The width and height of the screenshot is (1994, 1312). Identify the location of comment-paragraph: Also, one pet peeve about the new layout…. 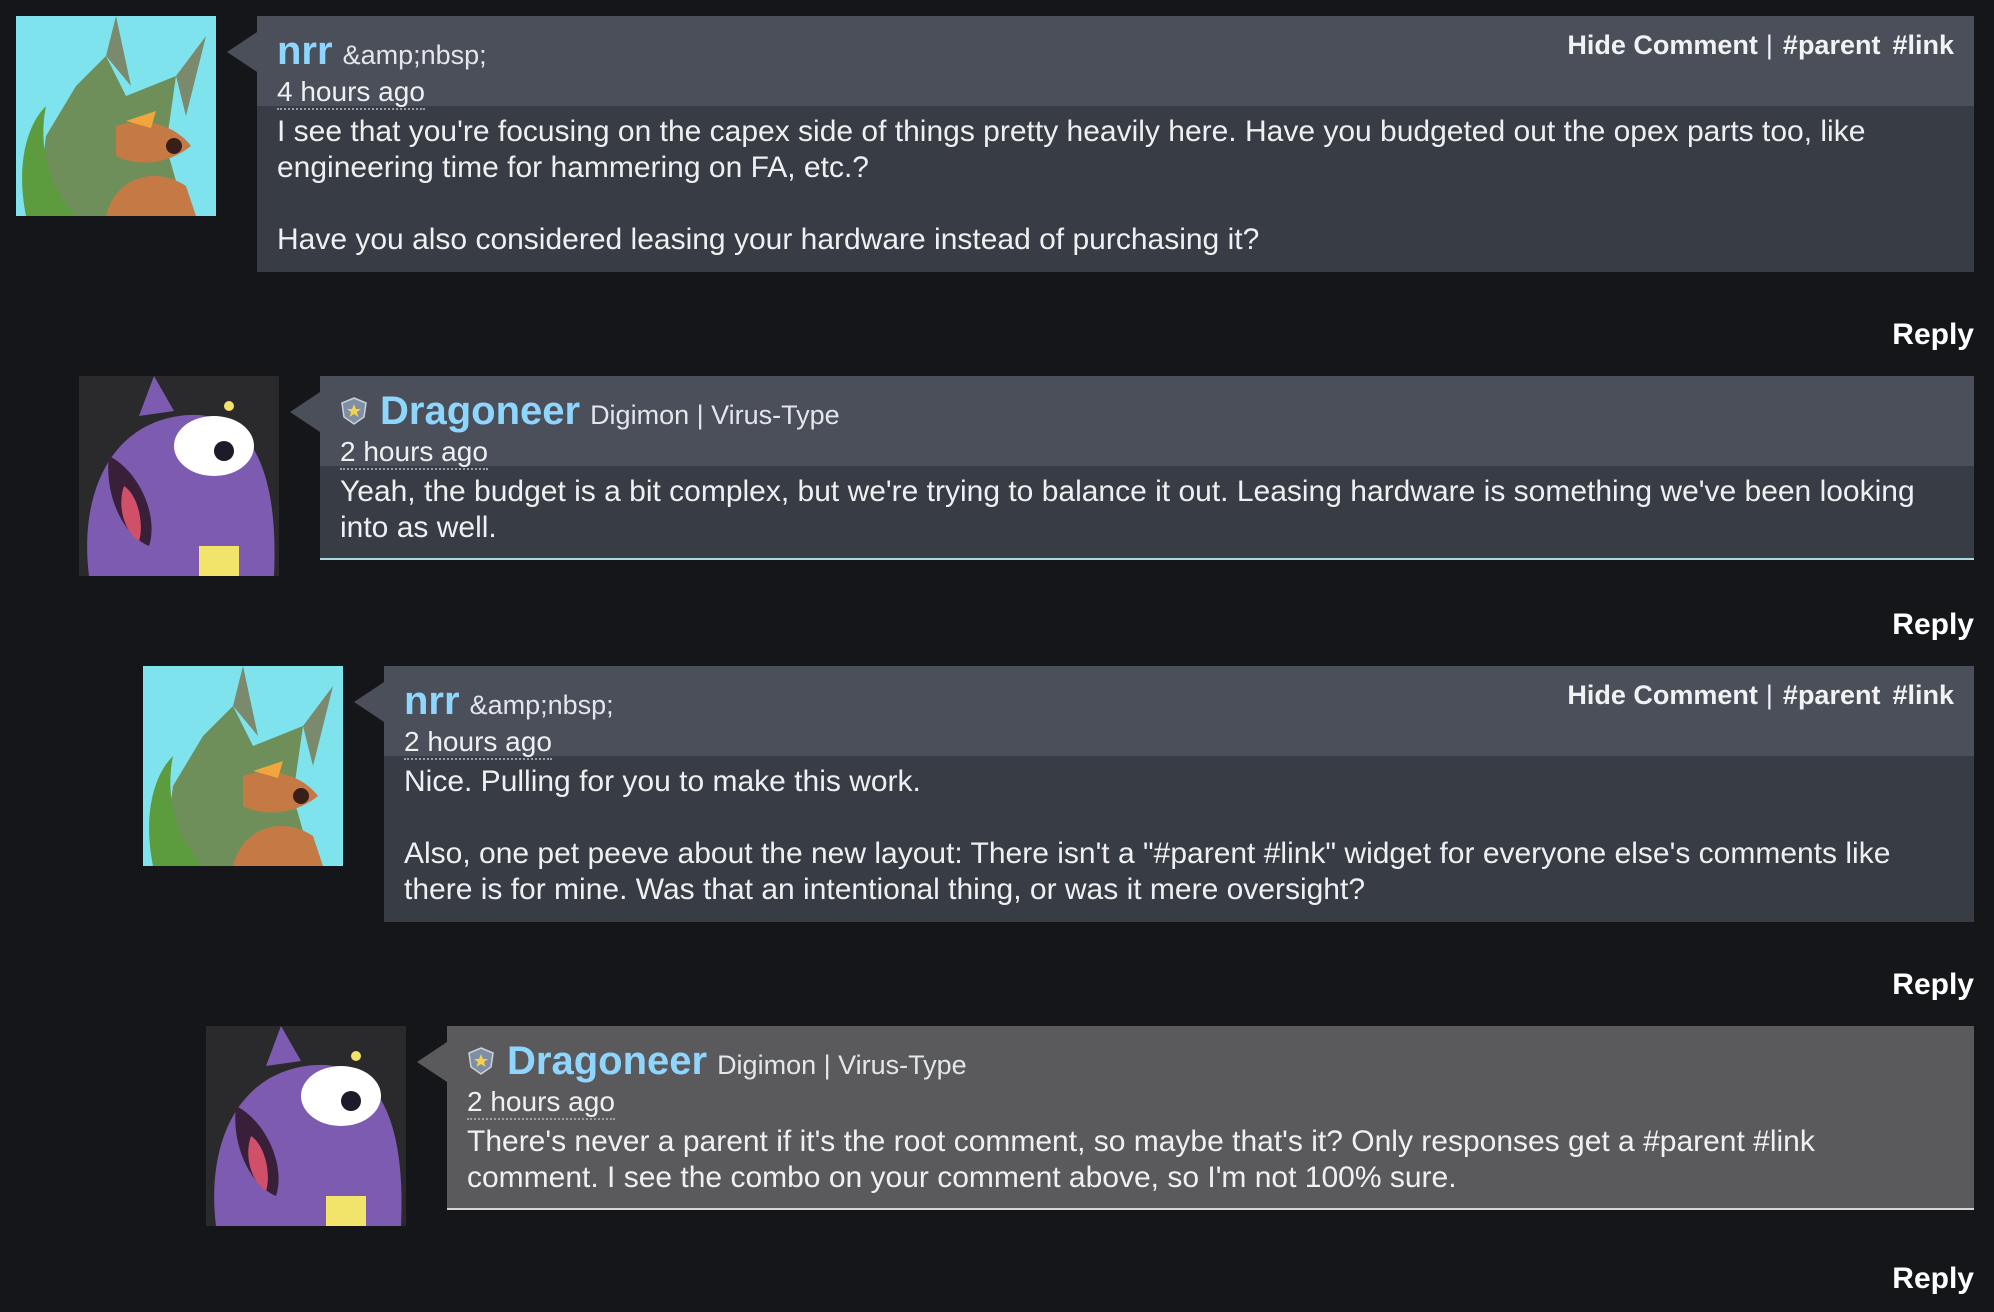
(1147, 871).